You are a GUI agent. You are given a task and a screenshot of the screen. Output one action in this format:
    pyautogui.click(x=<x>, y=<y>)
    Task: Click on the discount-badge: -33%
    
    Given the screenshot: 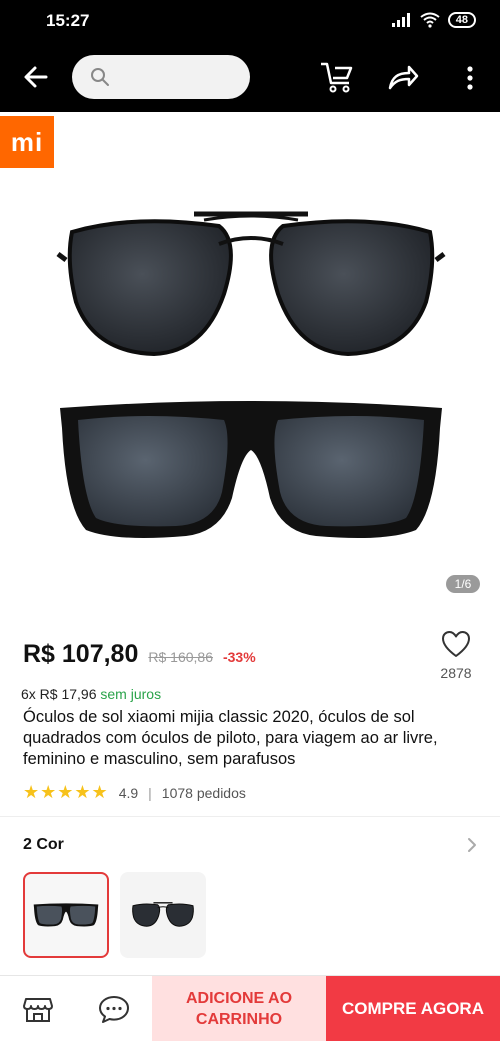 What is the action you would take?
    pyautogui.click(x=239, y=657)
    